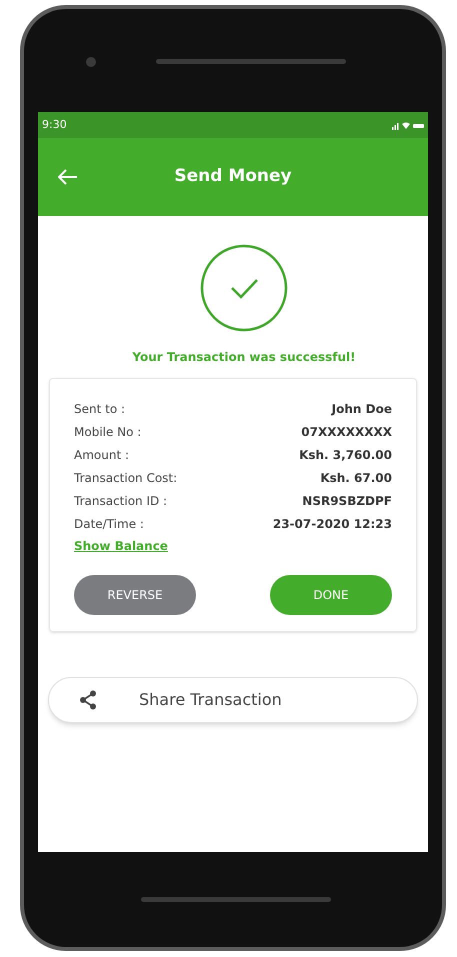 This screenshot has width=457, height=957. I want to click on camera-icon, so click(91, 61).